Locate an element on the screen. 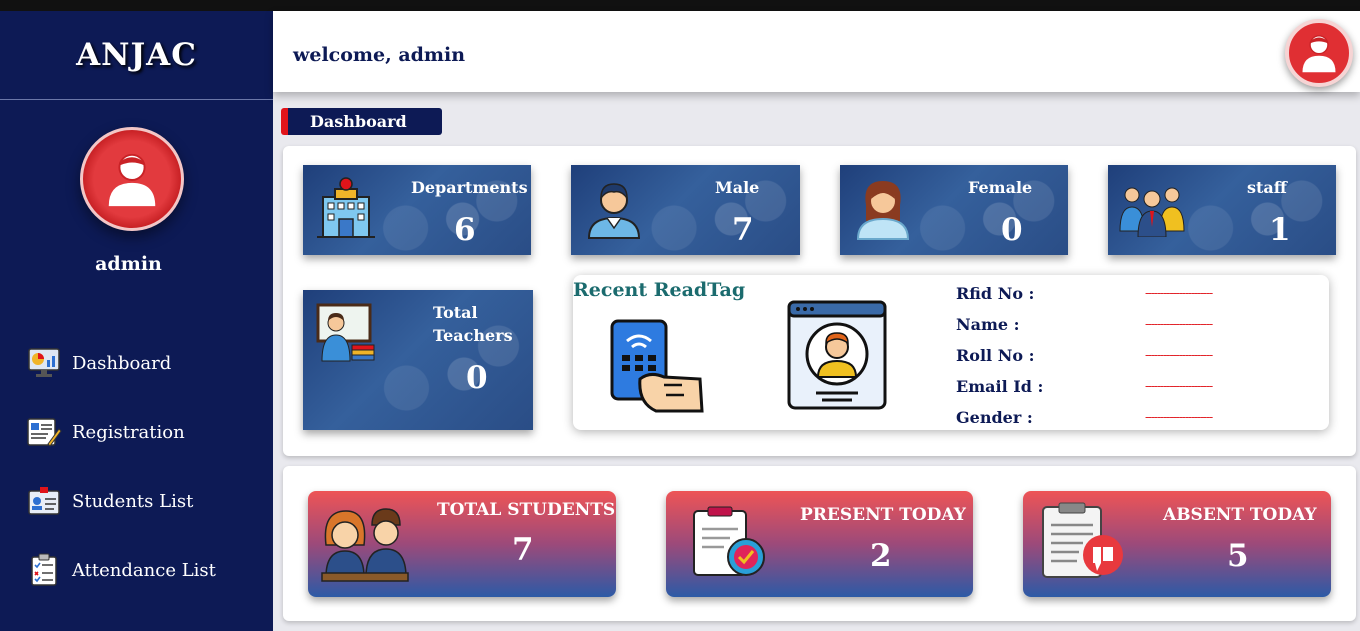 The image size is (1360, 631). readtag-value-rfid: ---------------------- is located at coordinates (1179, 293).